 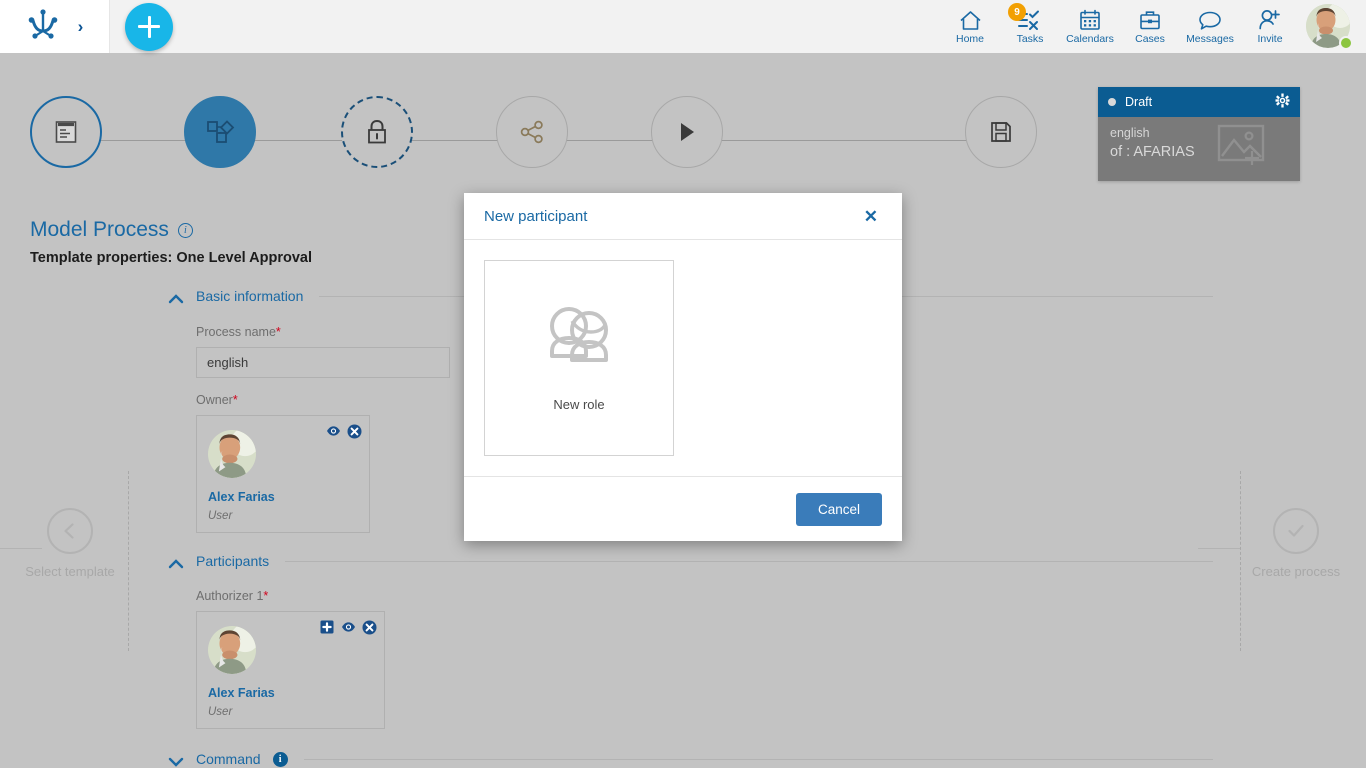 I want to click on page-title: Model Process i, so click(x=171, y=230).